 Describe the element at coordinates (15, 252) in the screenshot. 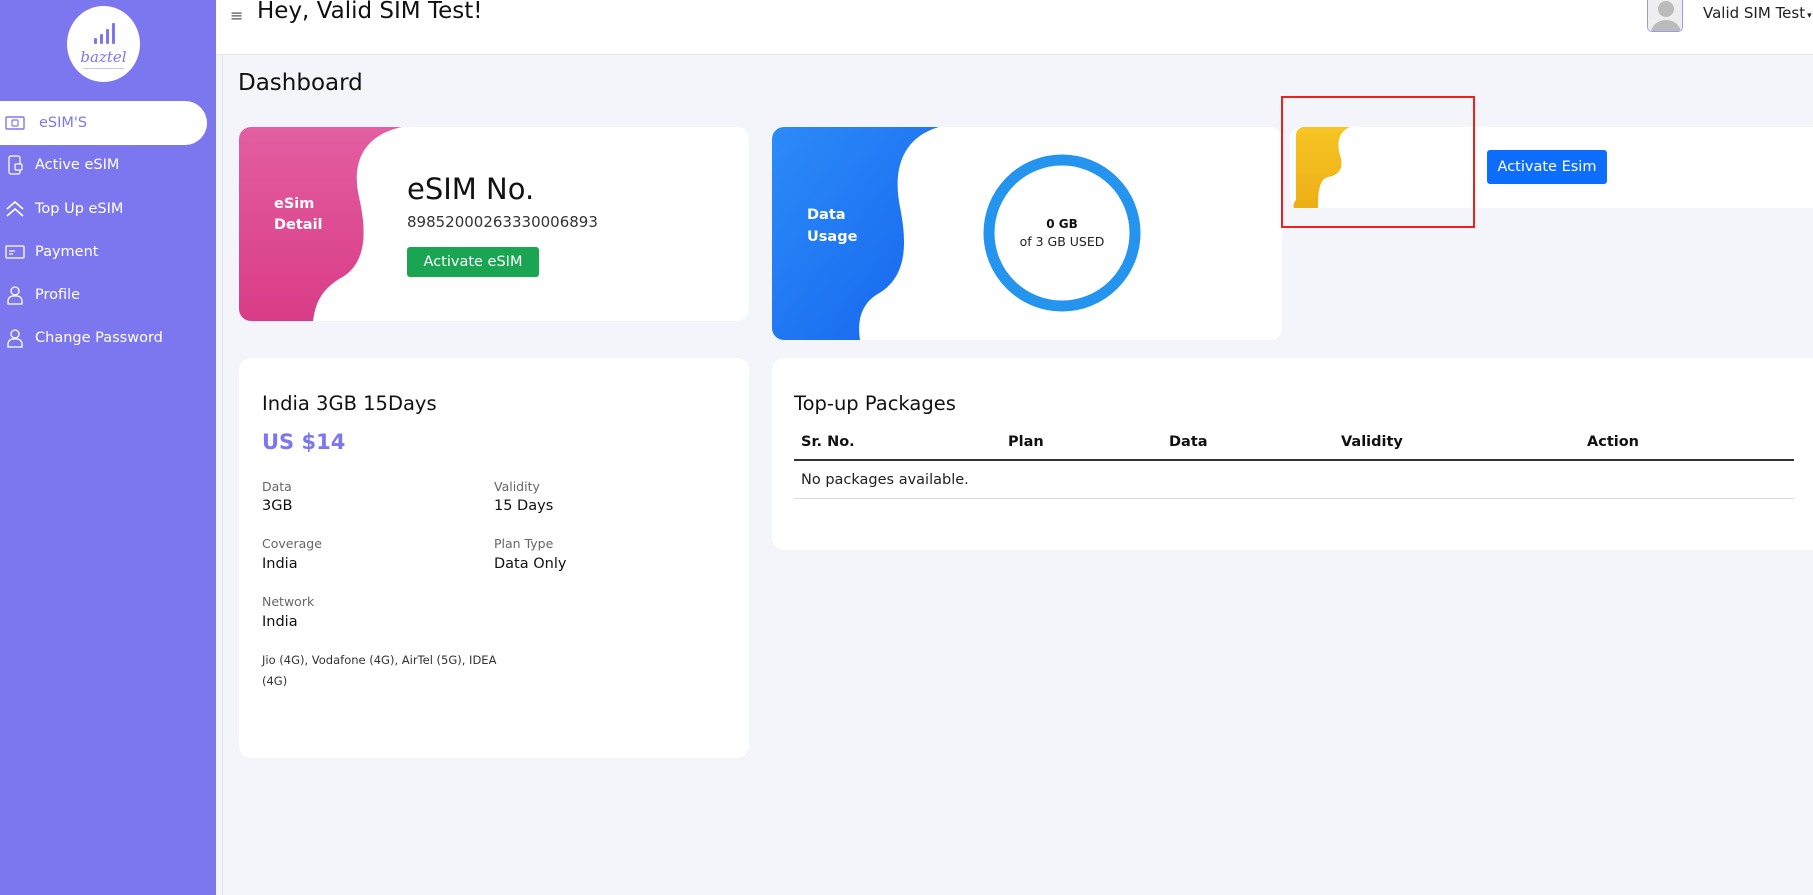

I see `credit-card-icon` at that location.